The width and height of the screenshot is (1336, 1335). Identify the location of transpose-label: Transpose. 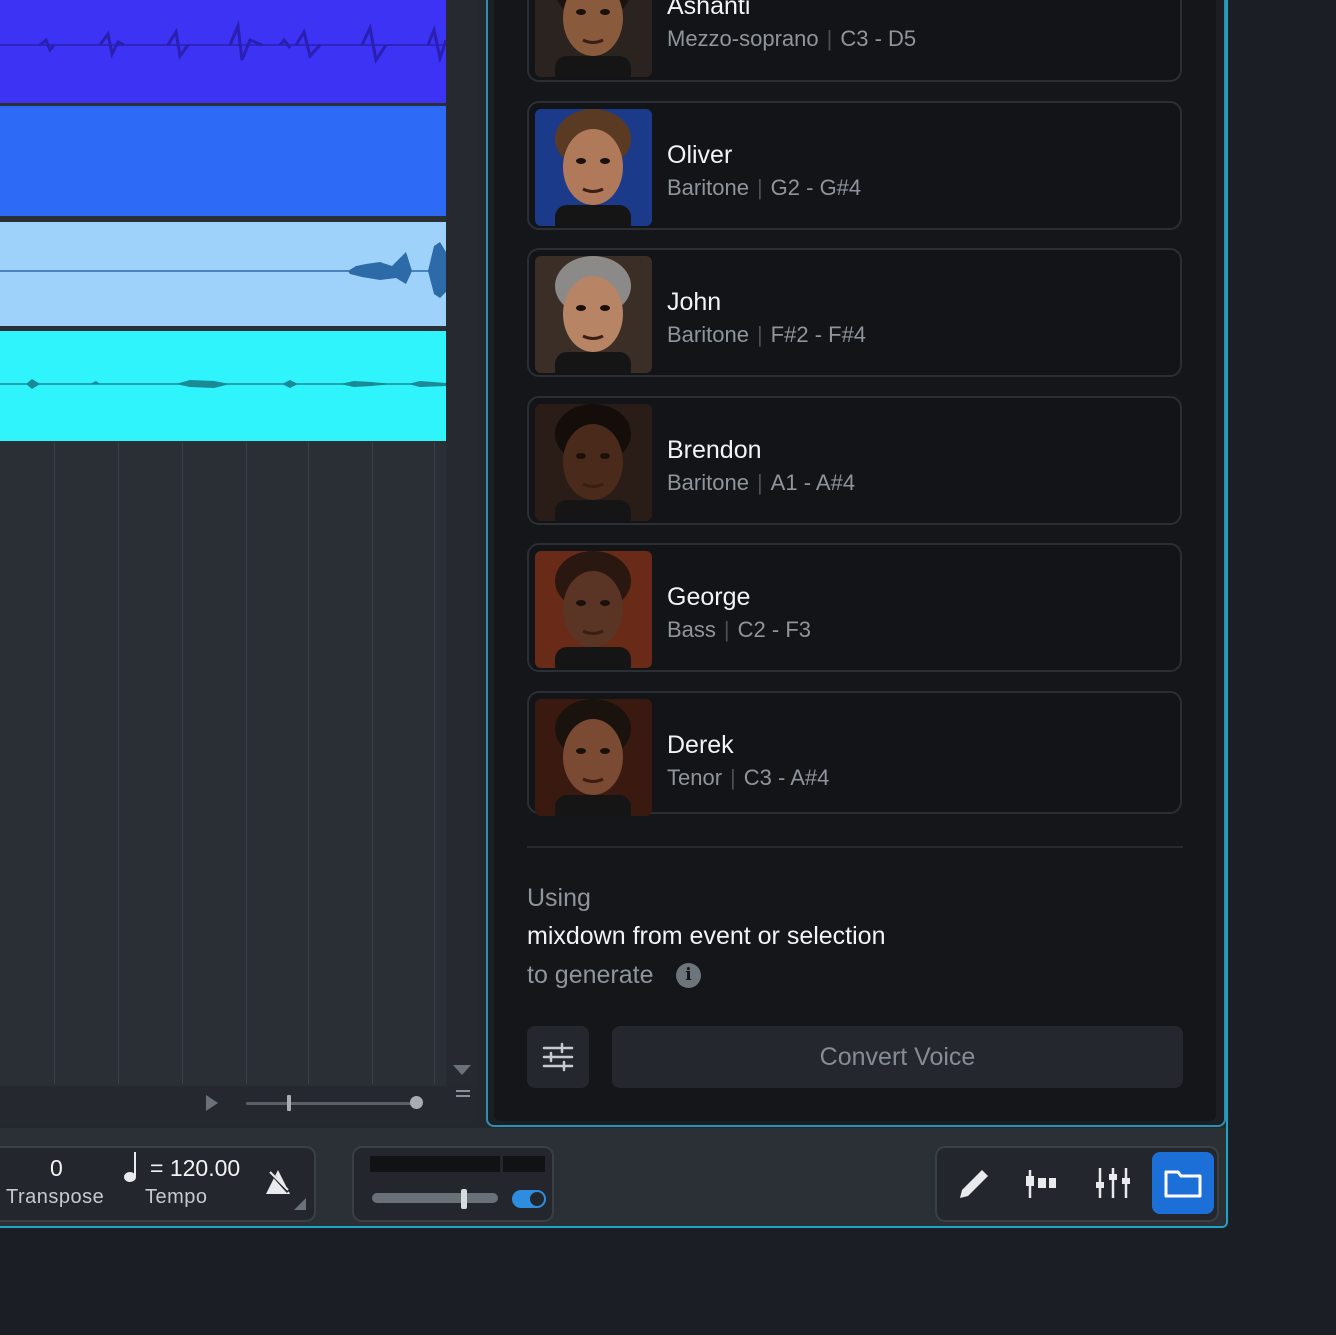
(55, 1197).